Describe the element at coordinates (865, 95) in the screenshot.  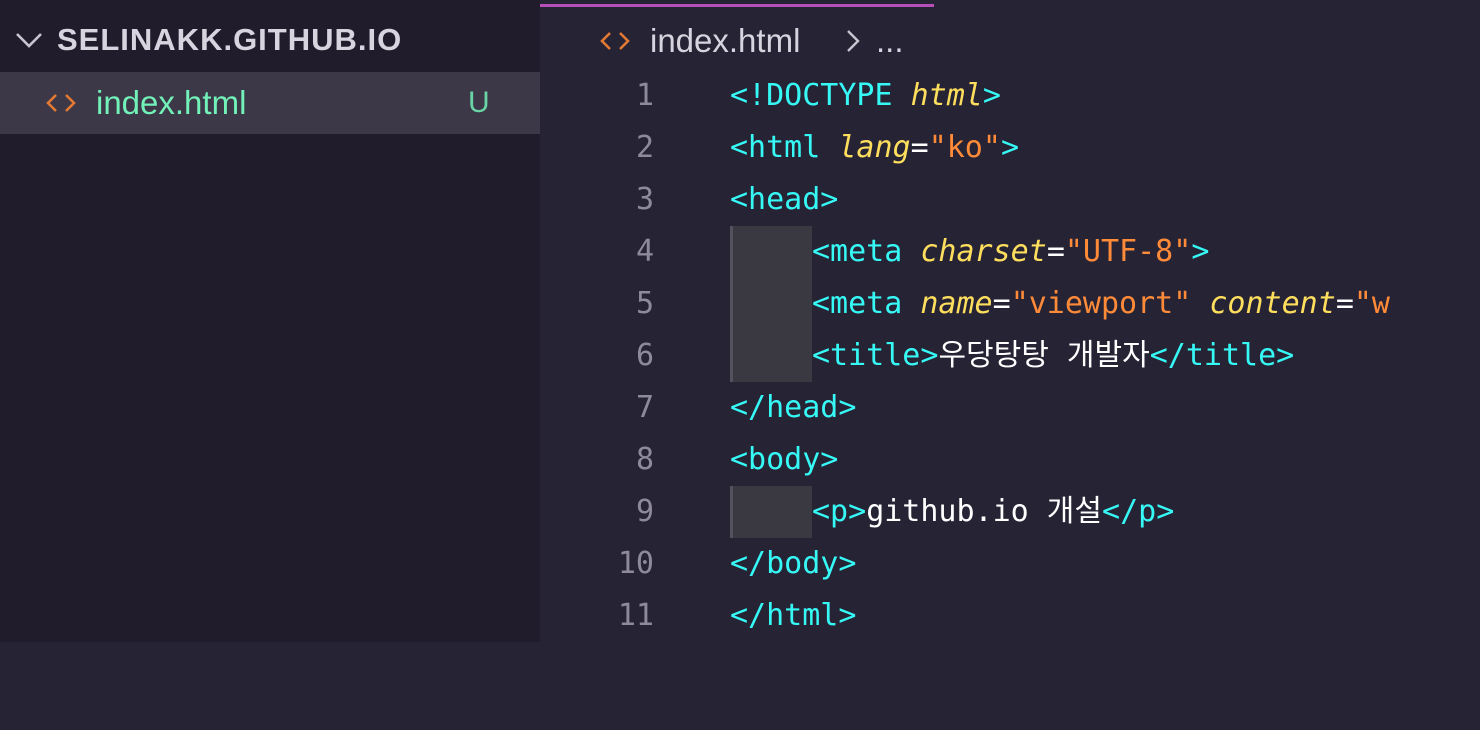
I see `code-text: <!DOCTYPE html>` at that location.